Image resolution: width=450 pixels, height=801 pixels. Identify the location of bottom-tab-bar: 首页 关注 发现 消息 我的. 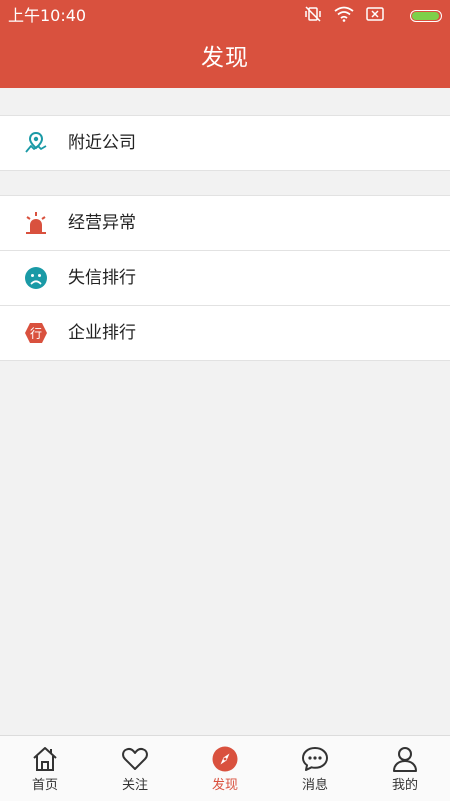
(225, 768).